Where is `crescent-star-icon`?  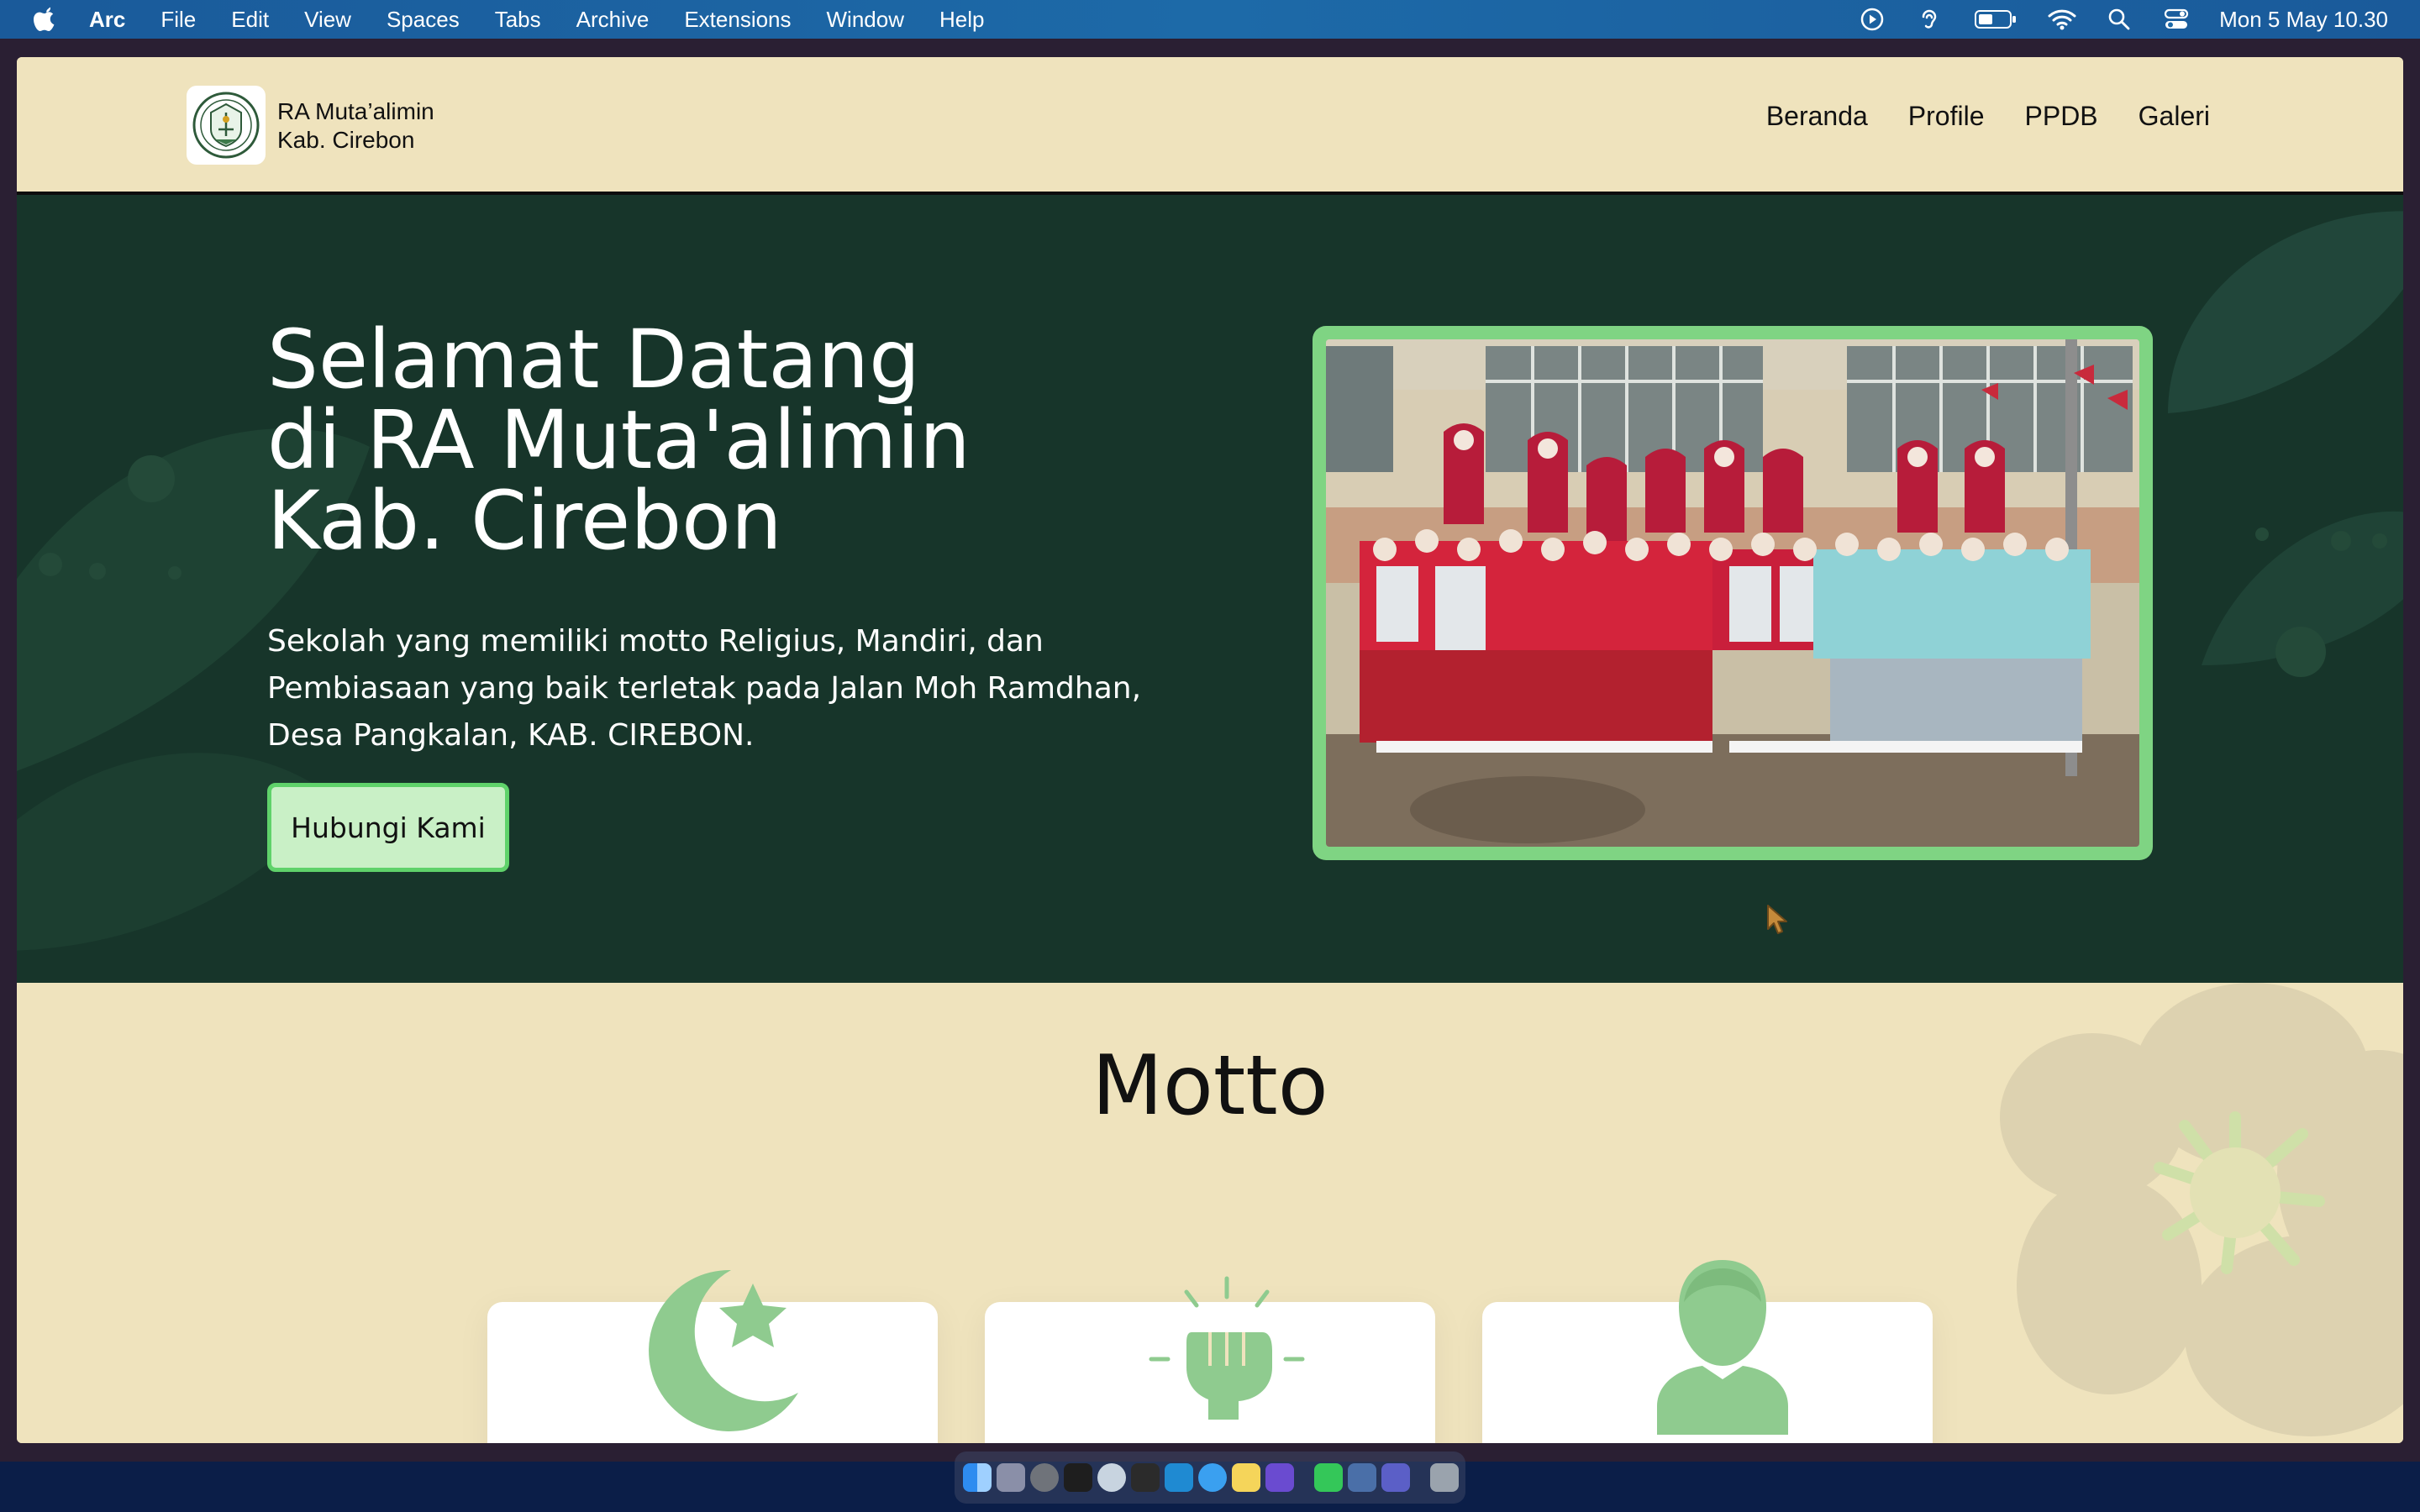 crescent-star-icon is located at coordinates (723, 1350).